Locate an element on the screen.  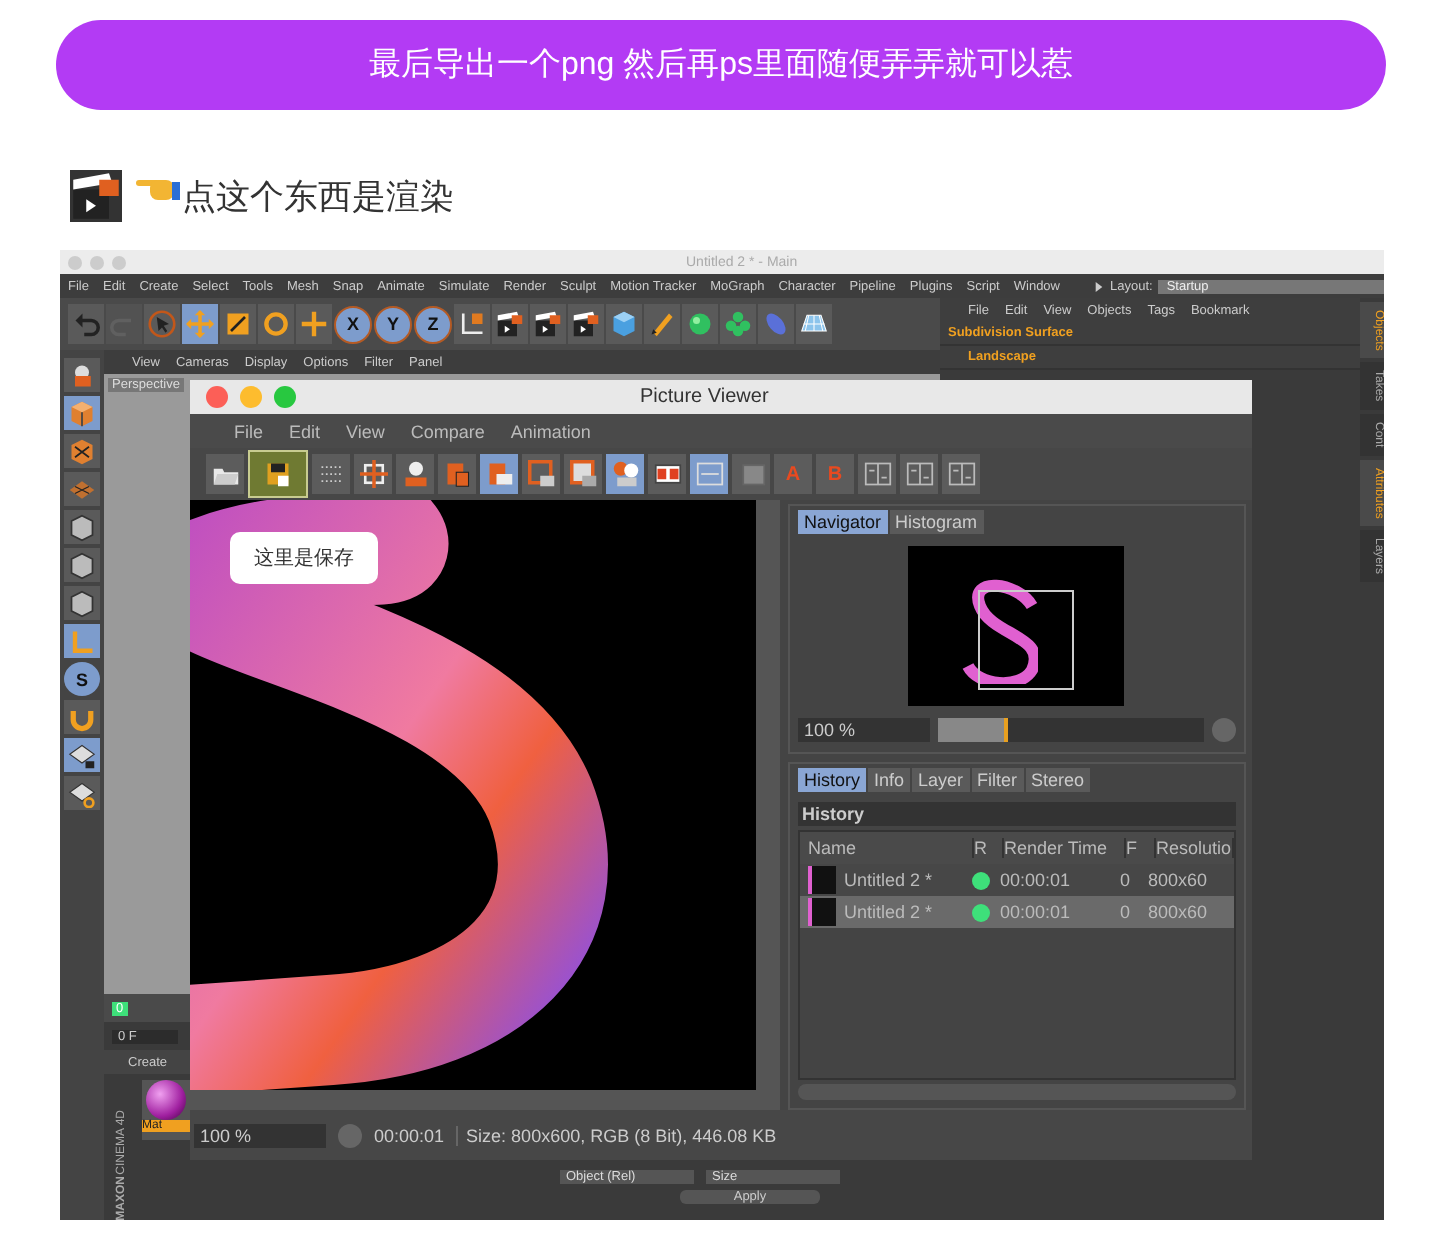
people-icon is located at coordinates (625, 474).